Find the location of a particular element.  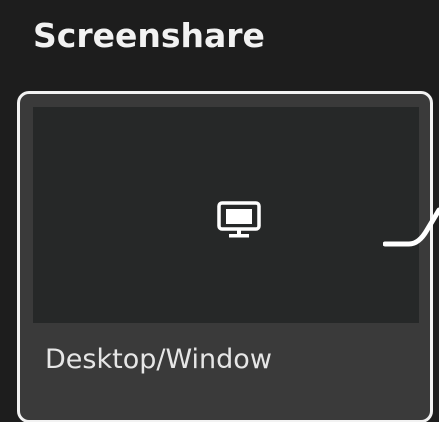

source-label: Desktop/Window is located at coordinates (158, 359).